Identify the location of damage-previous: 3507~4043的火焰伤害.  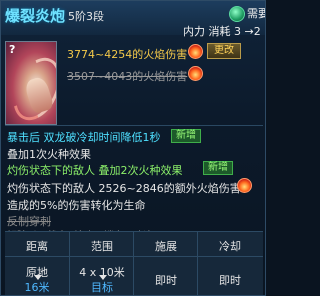
(127, 76).